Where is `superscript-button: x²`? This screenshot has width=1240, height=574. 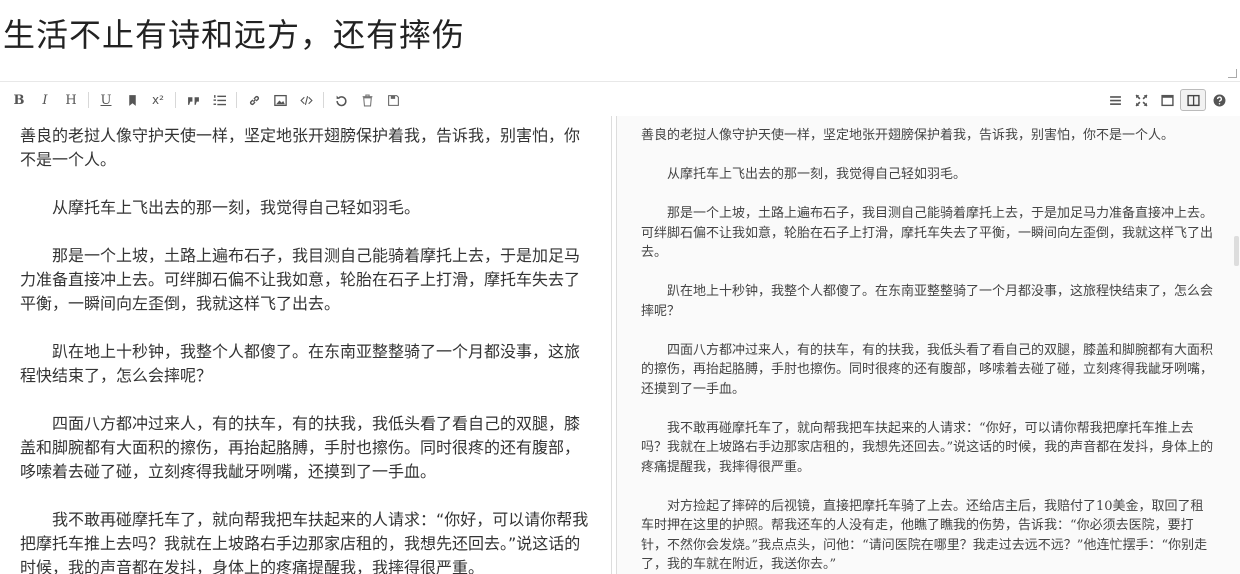
superscript-button: x² is located at coordinates (158, 100).